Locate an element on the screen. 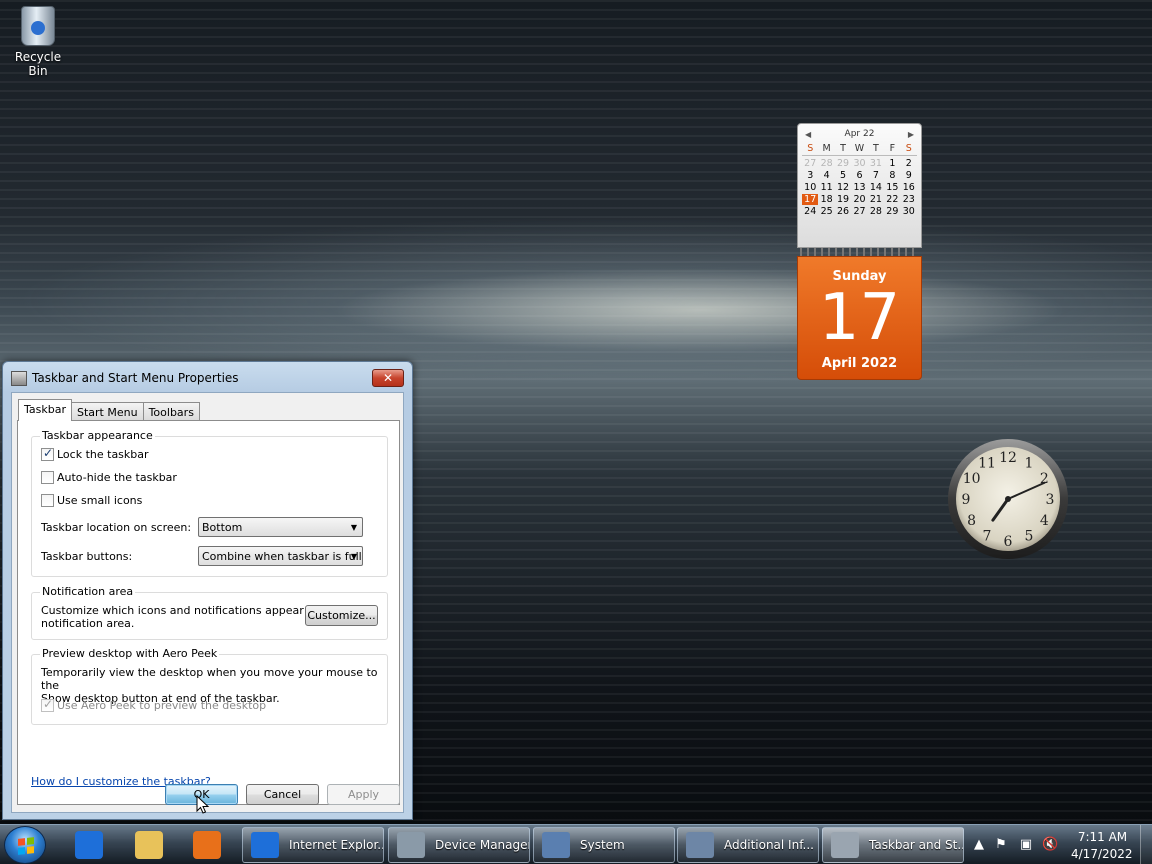  clock-numeral: 3 is located at coordinates (1050, 500).